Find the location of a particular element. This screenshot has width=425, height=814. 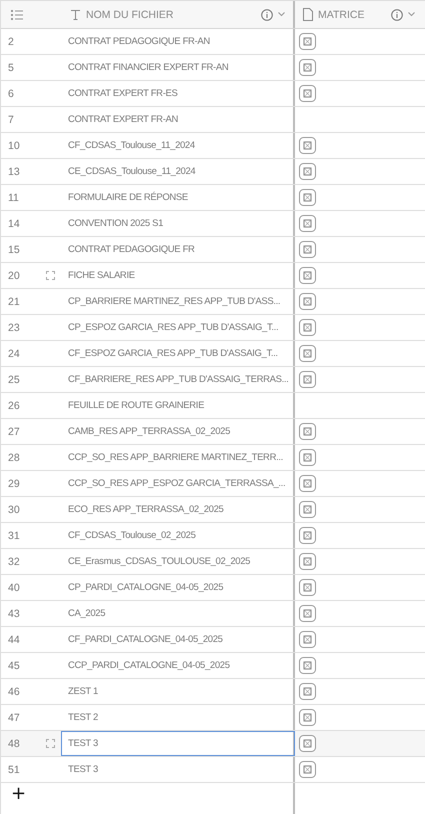

table-cell: CA_2025 is located at coordinates (178, 613).